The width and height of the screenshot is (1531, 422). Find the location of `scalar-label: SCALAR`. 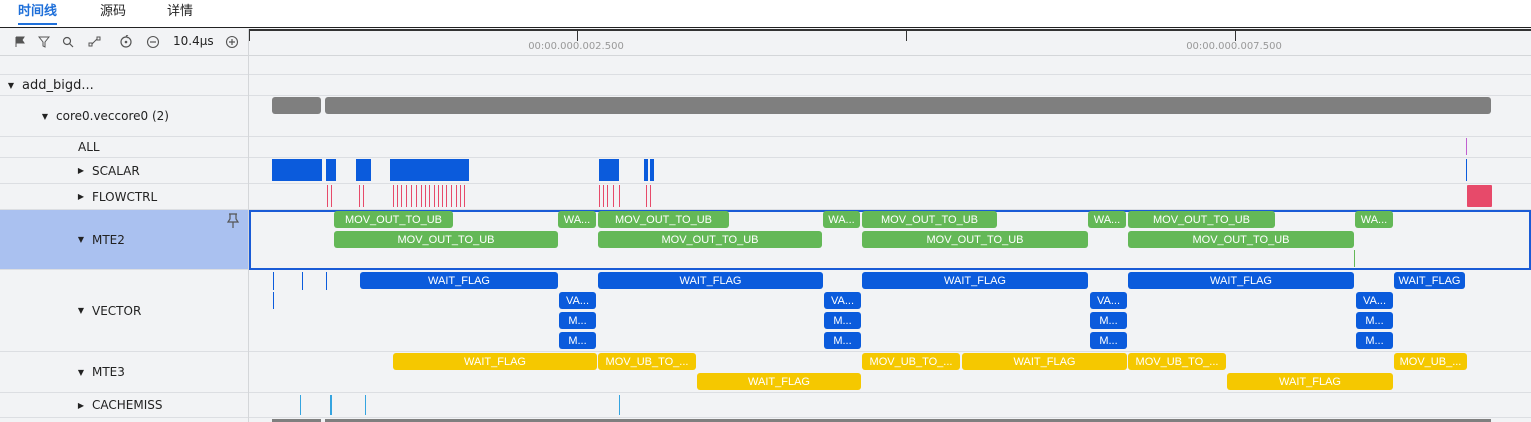

scalar-label: SCALAR is located at coordinates (116, 170).